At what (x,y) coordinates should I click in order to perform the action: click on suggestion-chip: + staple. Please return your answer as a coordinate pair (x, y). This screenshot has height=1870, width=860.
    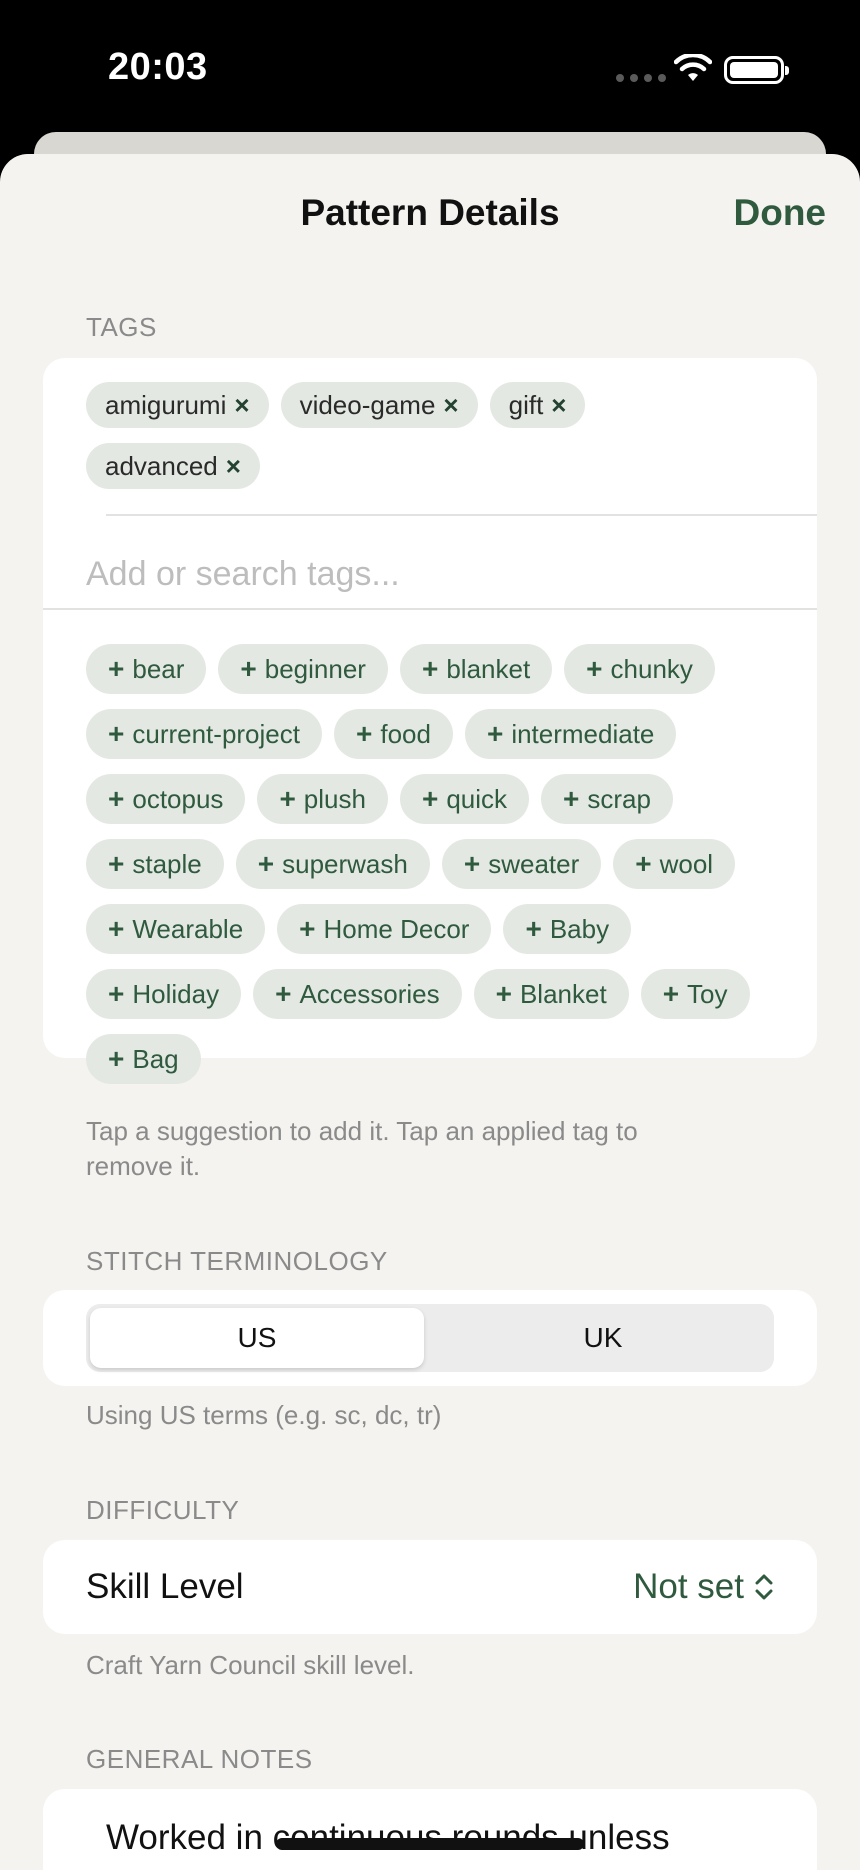
    Looking at the image, I should click on (155, 864).